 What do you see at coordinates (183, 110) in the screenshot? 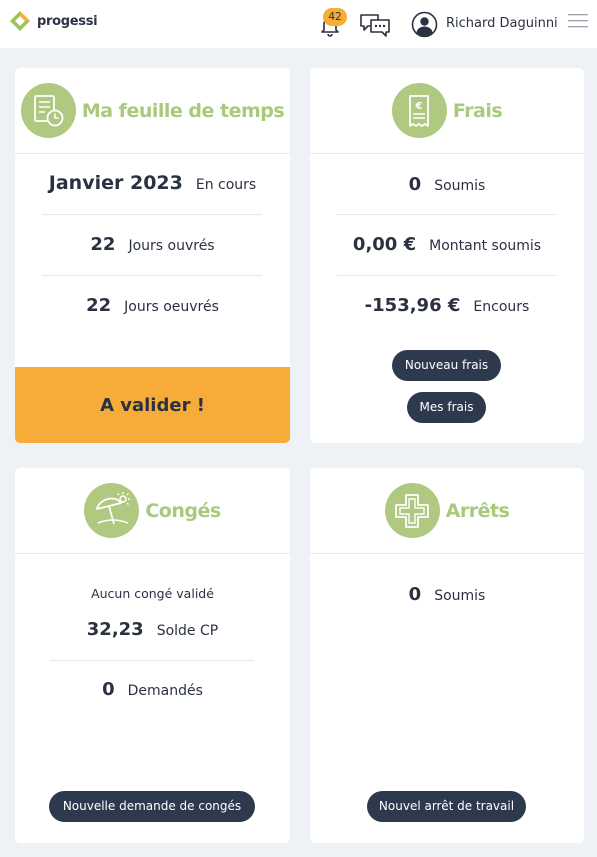
I see `timesheet-title: Ma feuille de temps` at bounding box center [183, 110].